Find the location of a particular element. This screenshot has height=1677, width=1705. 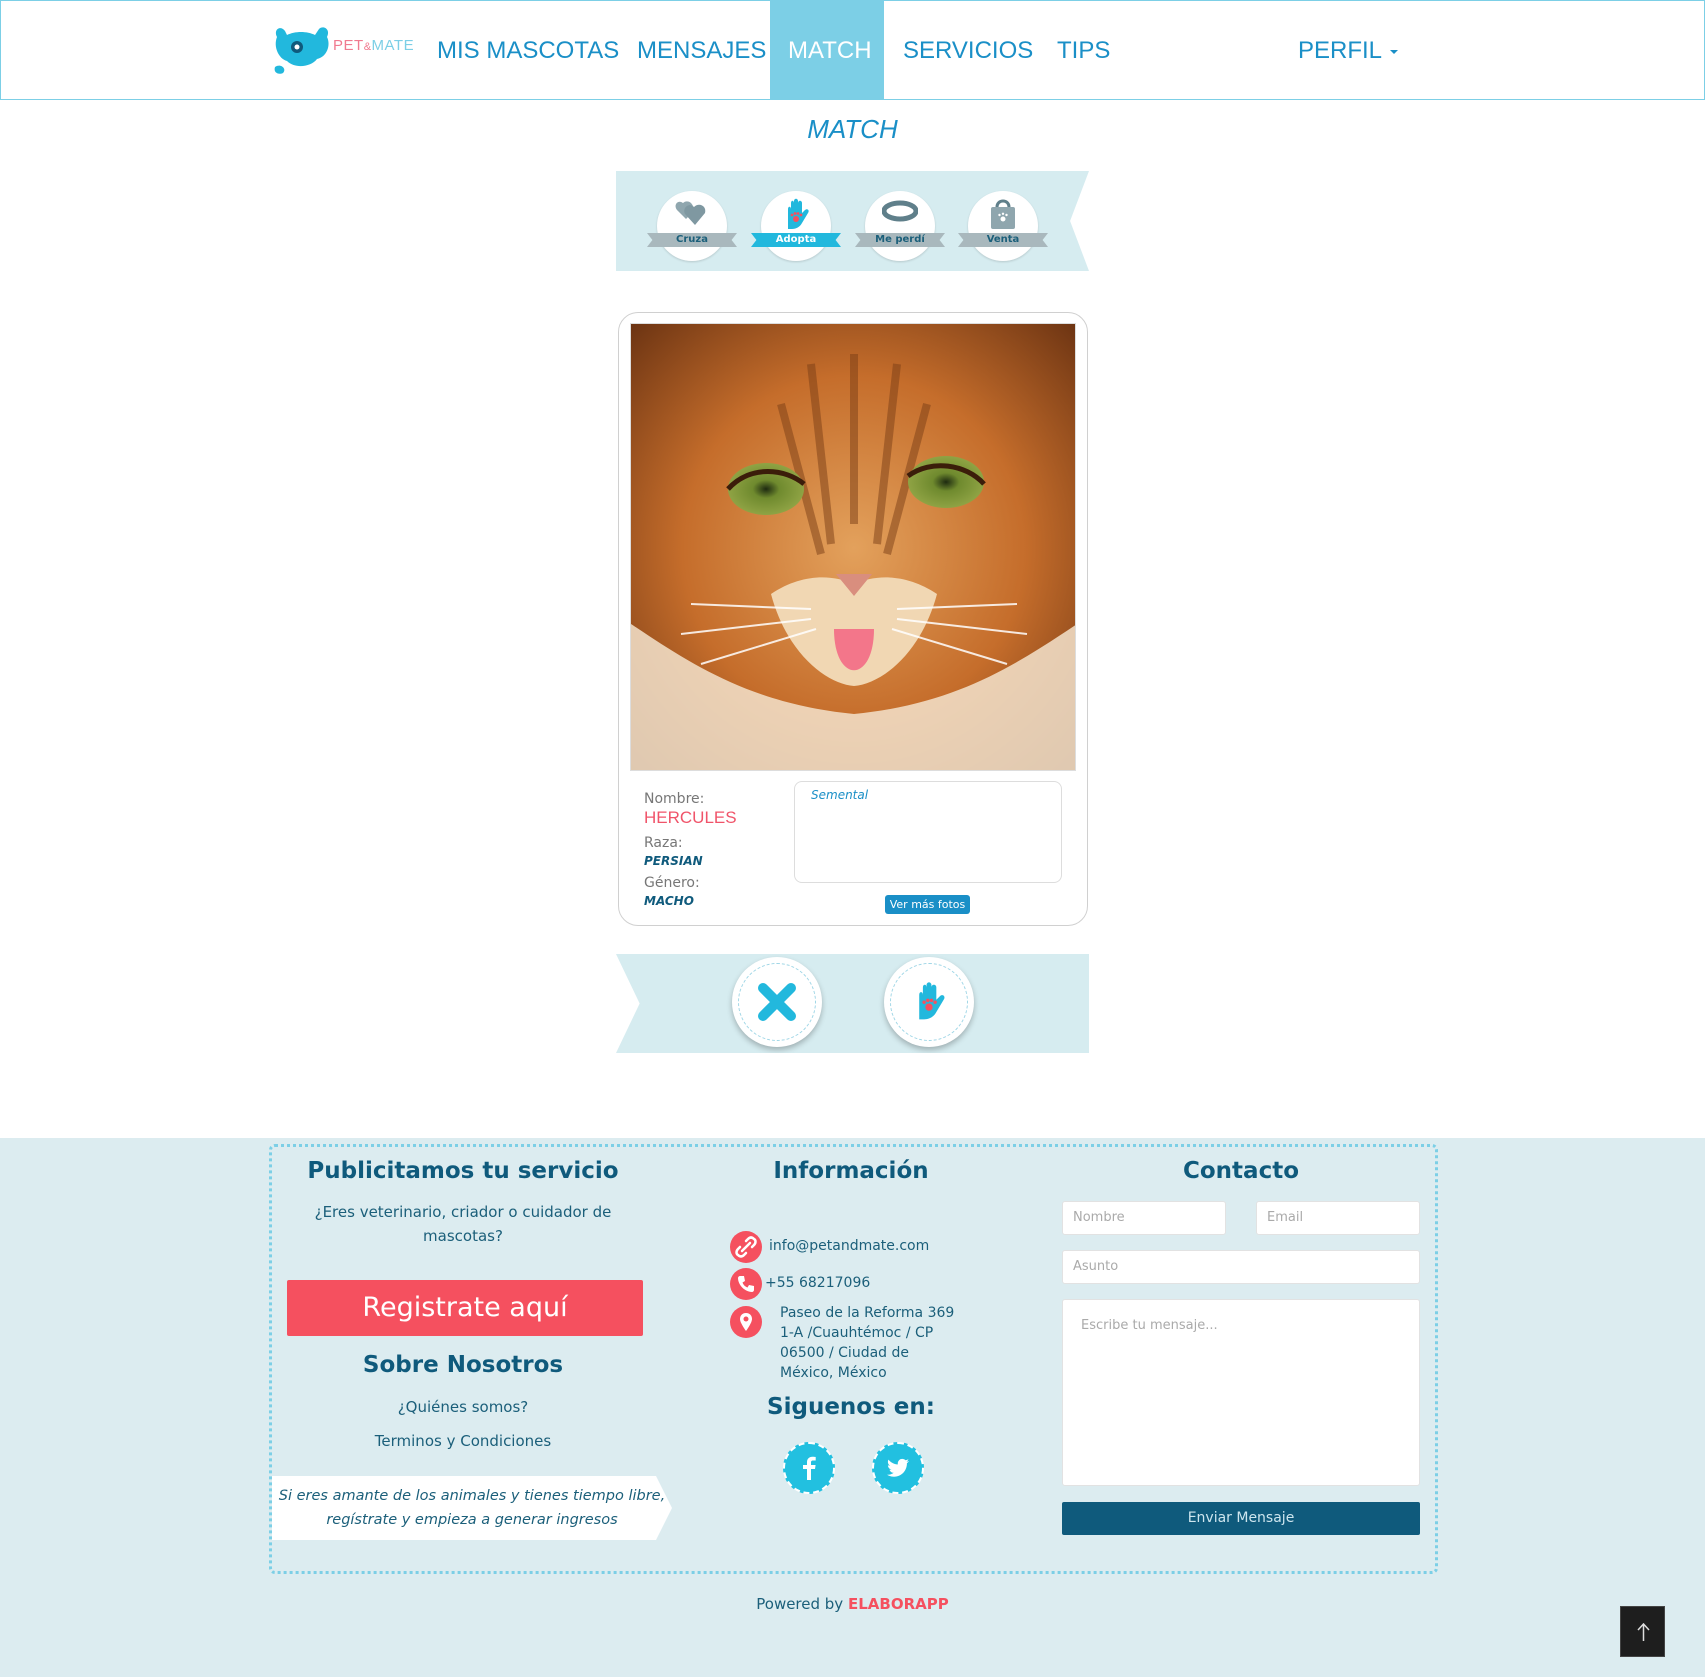

logo-text: PET&MATE is located at coordinates (373, 45).